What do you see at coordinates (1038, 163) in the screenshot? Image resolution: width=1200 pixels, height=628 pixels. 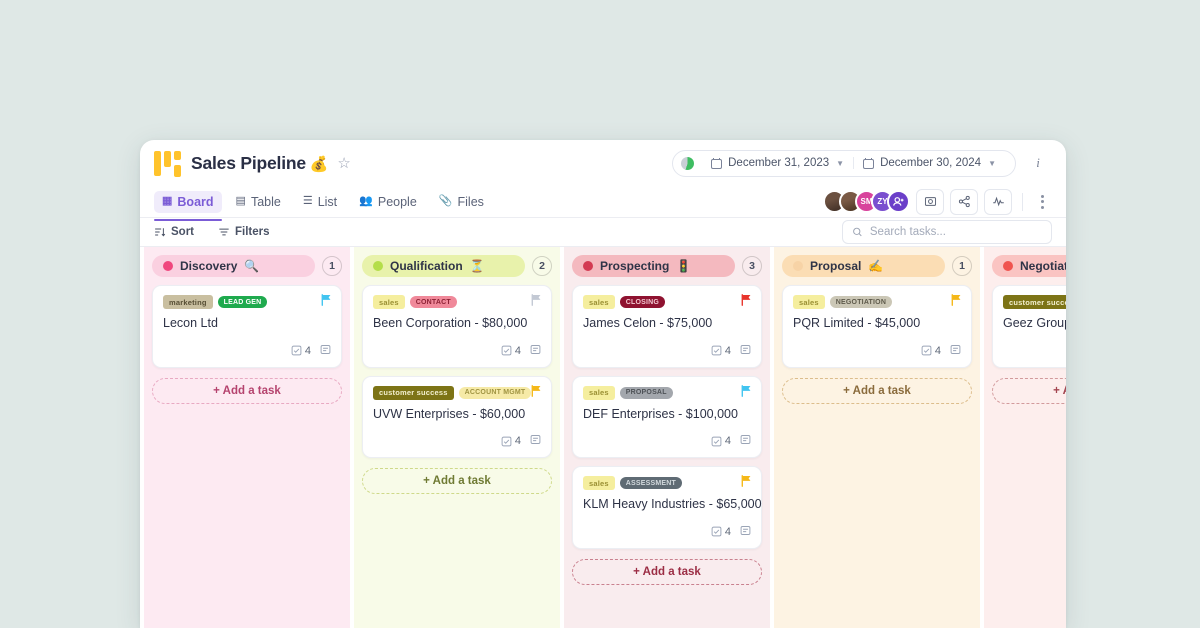 I see `info-button: i` at bounding box center [1038, 163].